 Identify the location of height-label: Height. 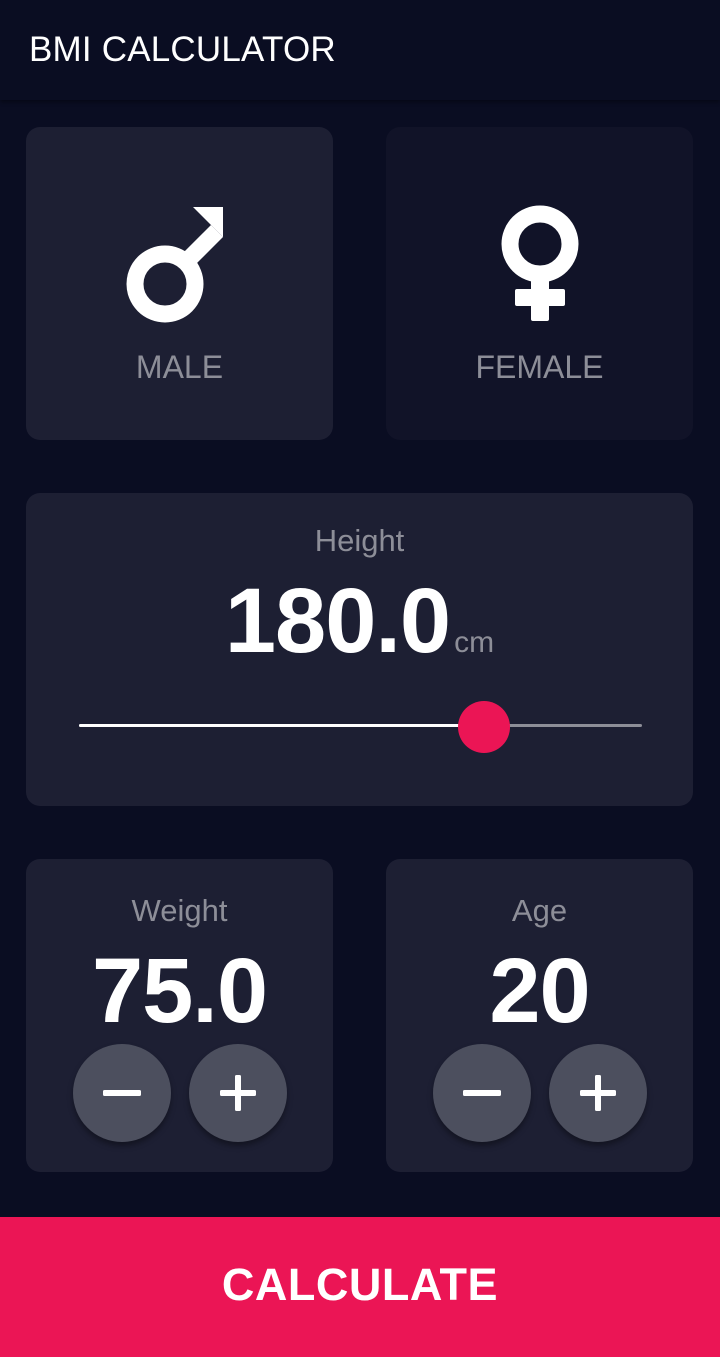
(359, 540).